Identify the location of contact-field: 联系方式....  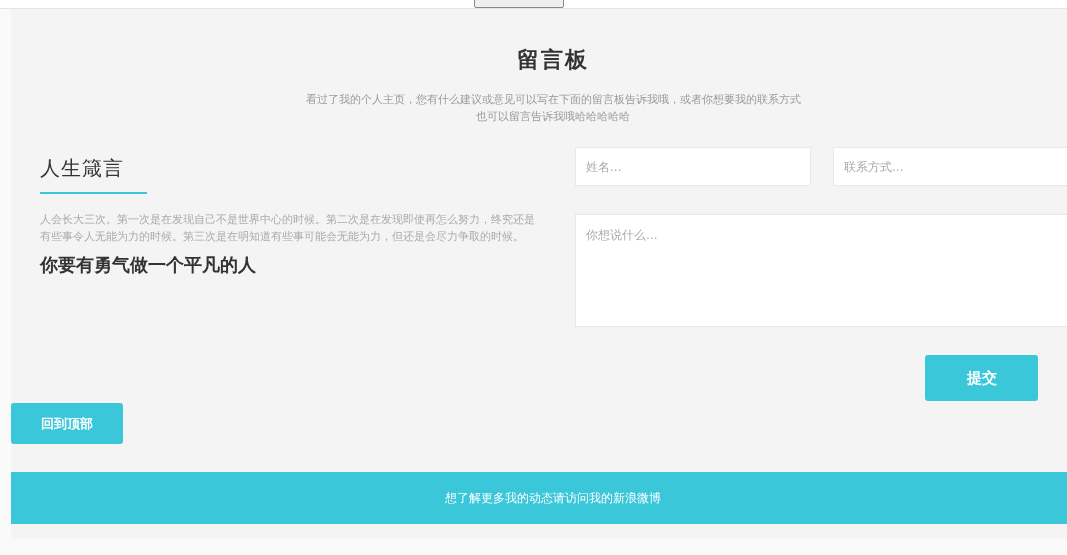
(950, 166).